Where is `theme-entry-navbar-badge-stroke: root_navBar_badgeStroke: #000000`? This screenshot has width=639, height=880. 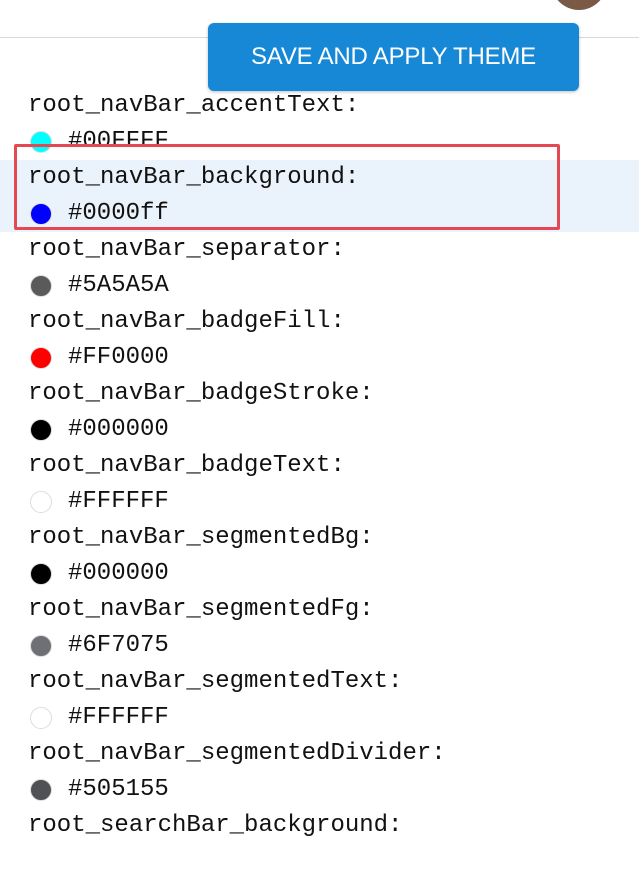
theme-entry-navbar-badge-stroke: root_navBar_badgeStroke: #000000 is located at coordinates (319, 412).